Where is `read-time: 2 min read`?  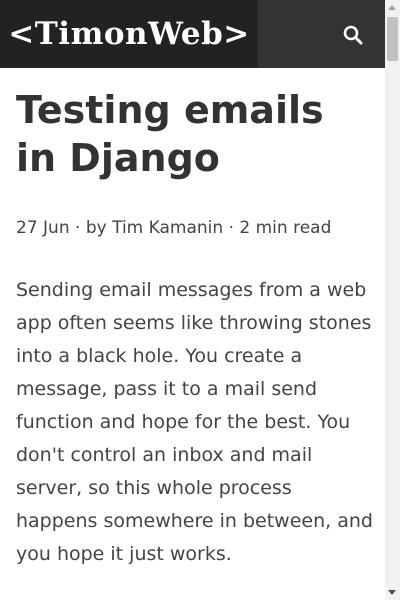 read-time: 2 min read is located at coordinates (285, 228).